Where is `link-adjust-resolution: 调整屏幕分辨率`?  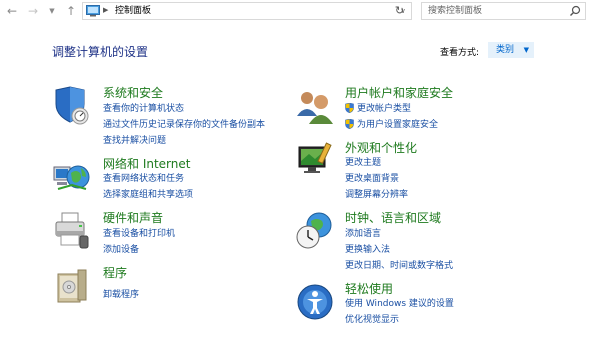
link-adjust-resolution: 调整屏幕分辨率 is located at coordinates (376, 195).